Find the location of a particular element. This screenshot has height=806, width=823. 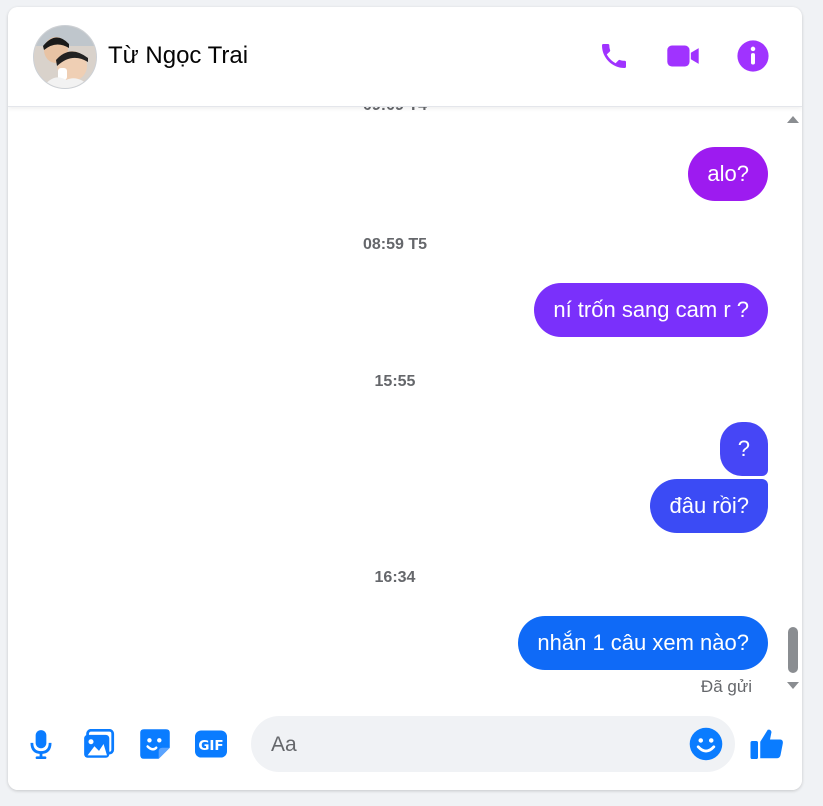

message-input-container is located at coordinates (493, 745).